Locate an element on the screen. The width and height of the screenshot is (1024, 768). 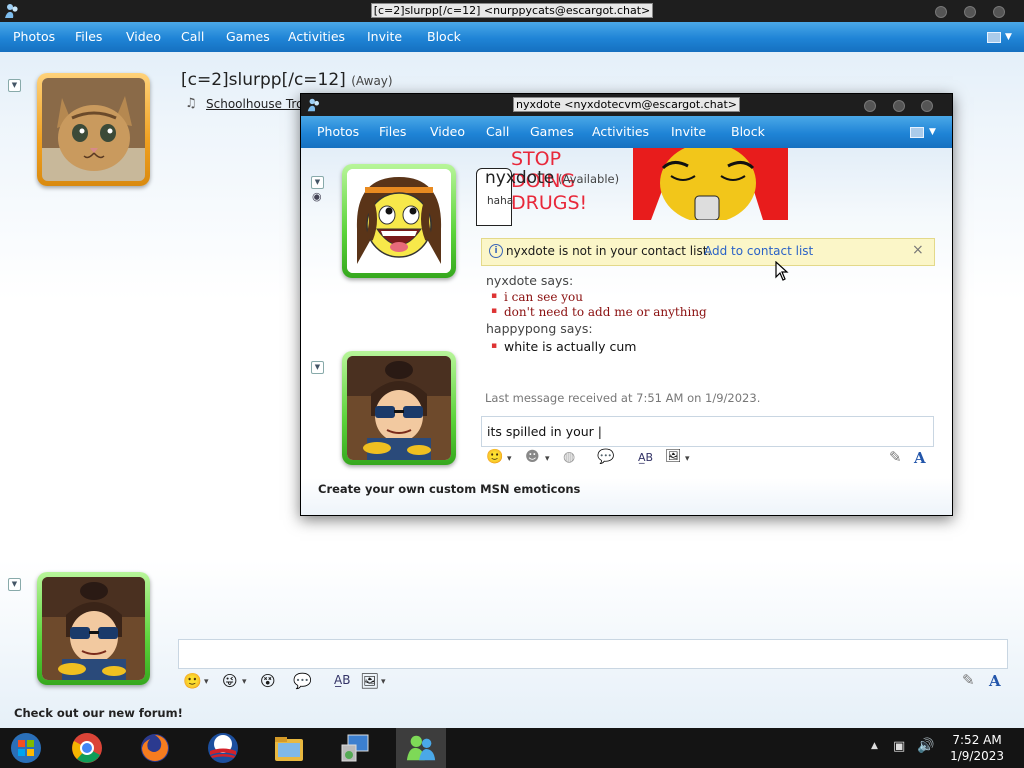
message-input-text: its spilled in your | is located at coordinates (544, 431).